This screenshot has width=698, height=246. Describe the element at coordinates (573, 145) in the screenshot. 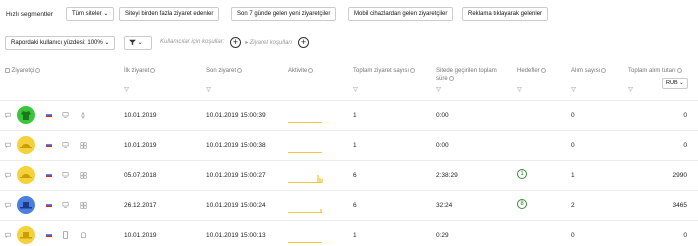

I see `purchases-cell: 0` at that location.